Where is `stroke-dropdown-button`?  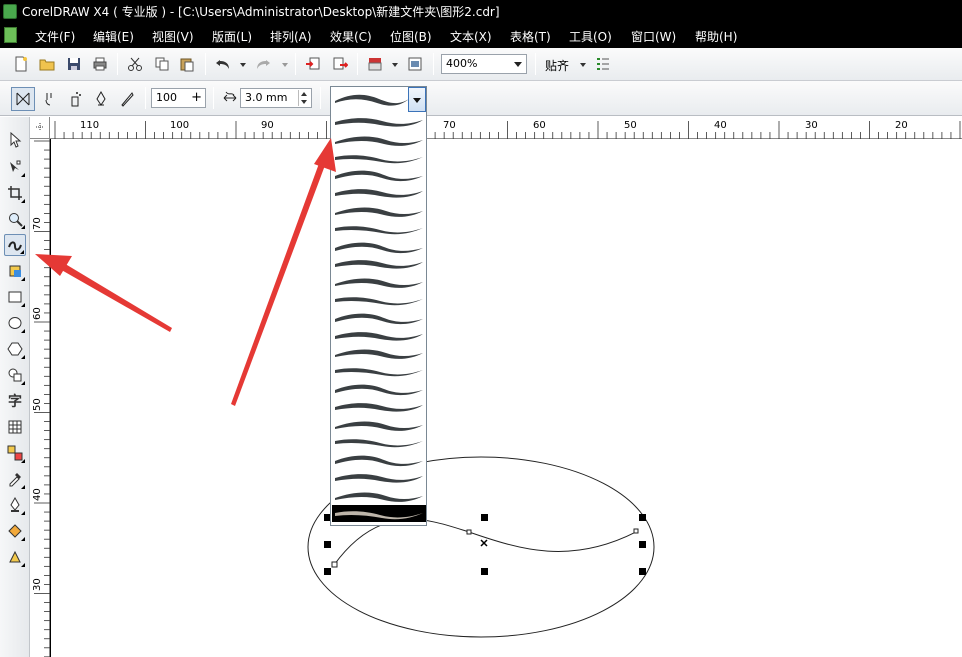
stroke-dropdown-button is located at coordinates (417, 99).